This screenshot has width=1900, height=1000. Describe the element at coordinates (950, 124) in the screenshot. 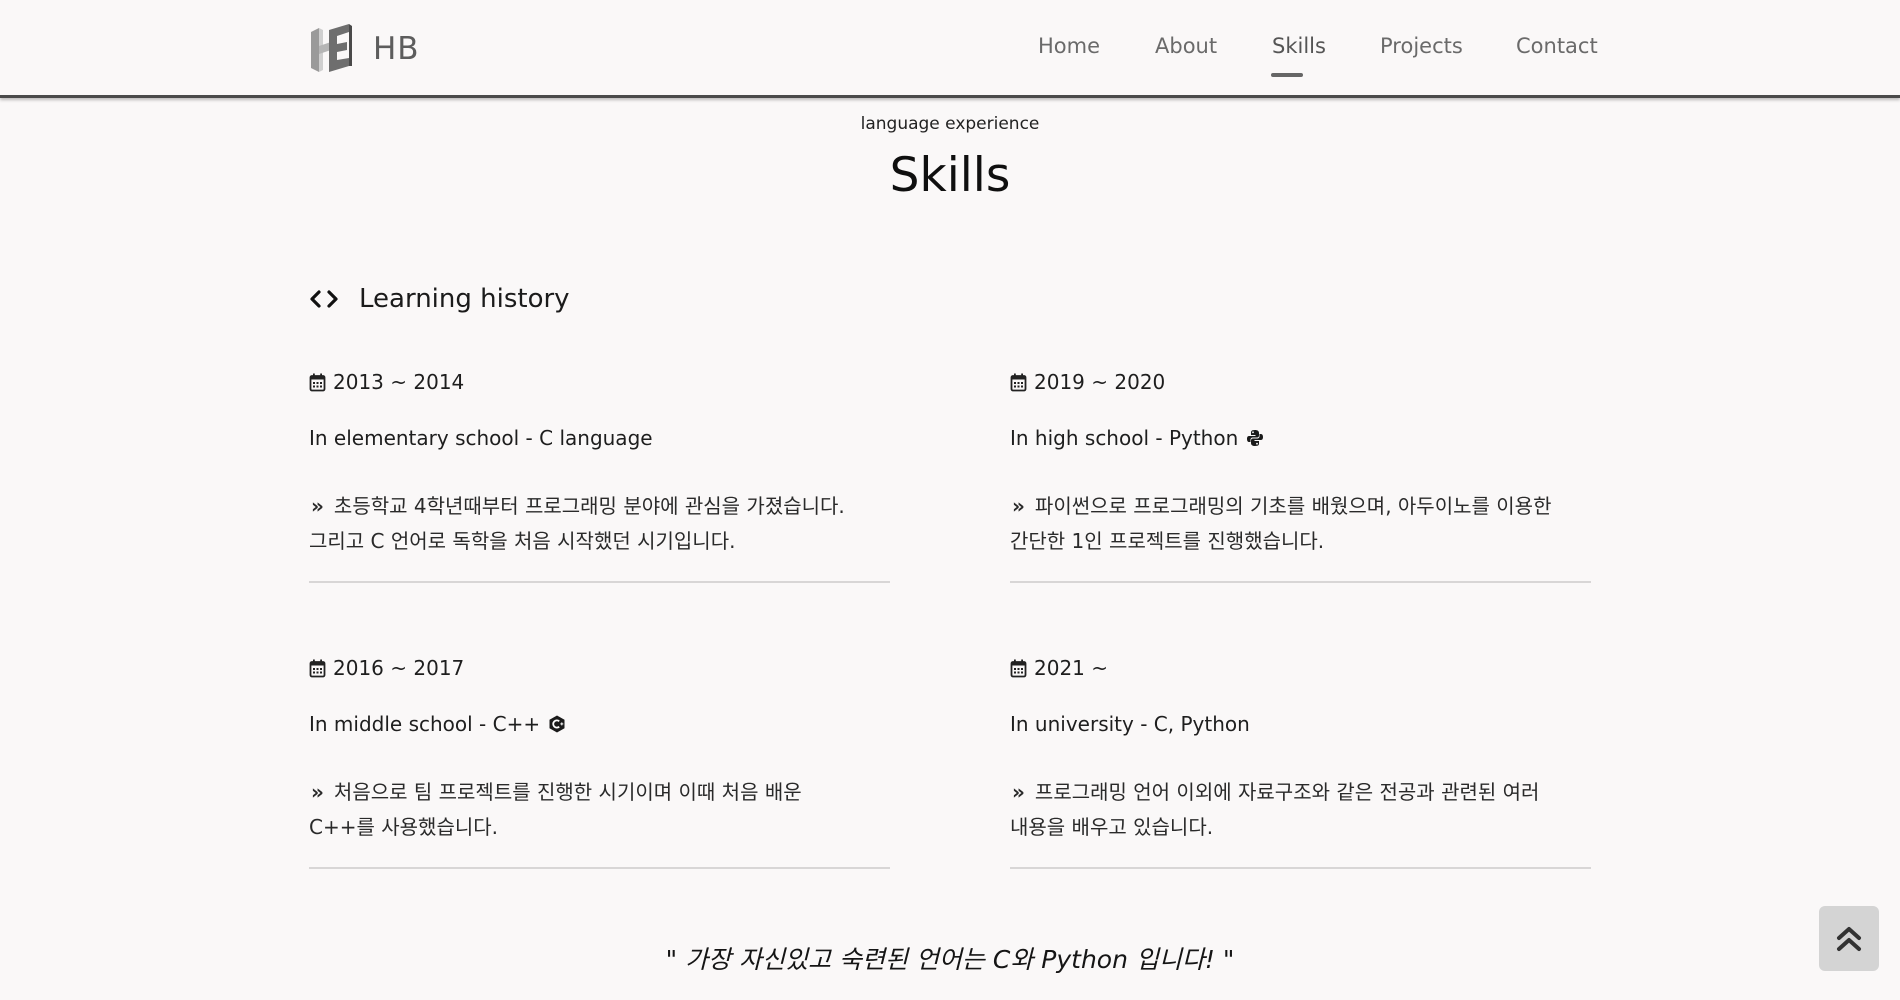

I see `page-subtitle: language experience` at that location.